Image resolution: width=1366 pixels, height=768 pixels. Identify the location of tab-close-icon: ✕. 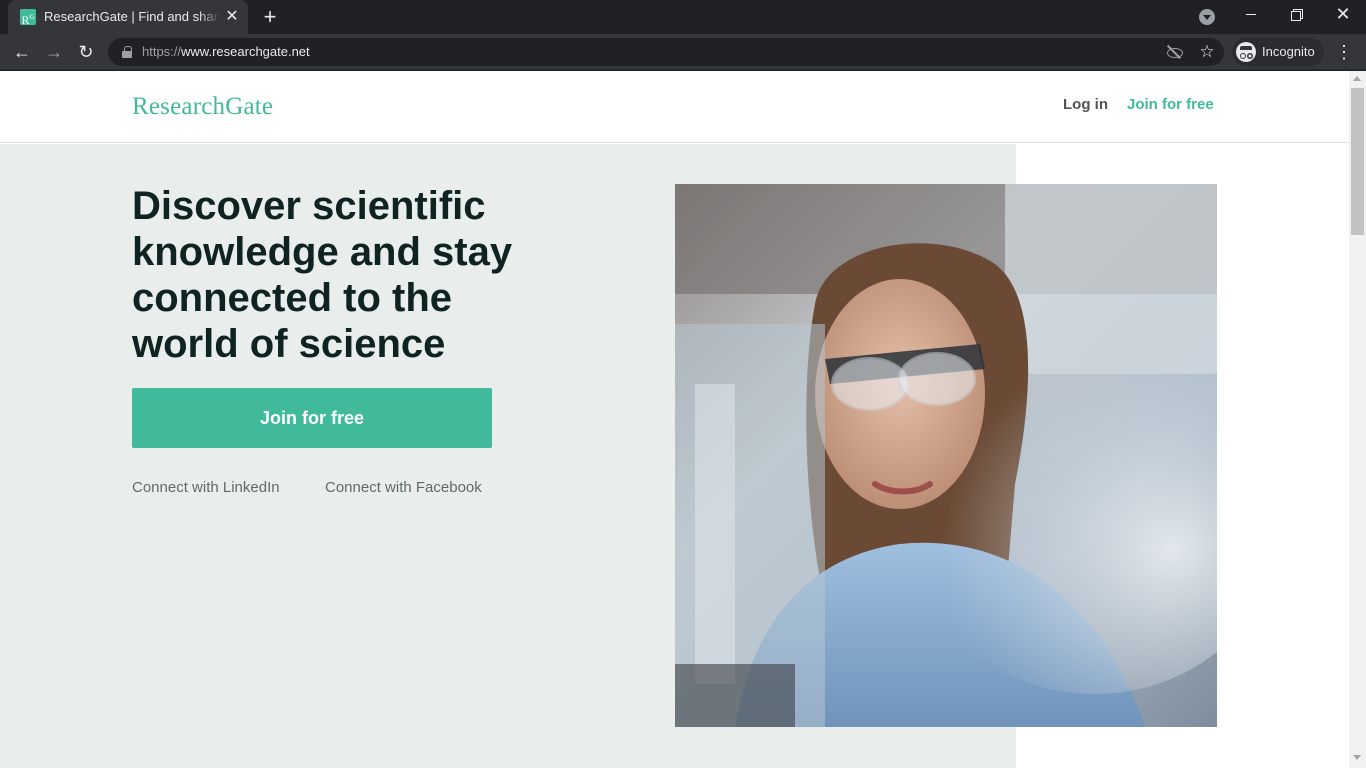
(232, 17).